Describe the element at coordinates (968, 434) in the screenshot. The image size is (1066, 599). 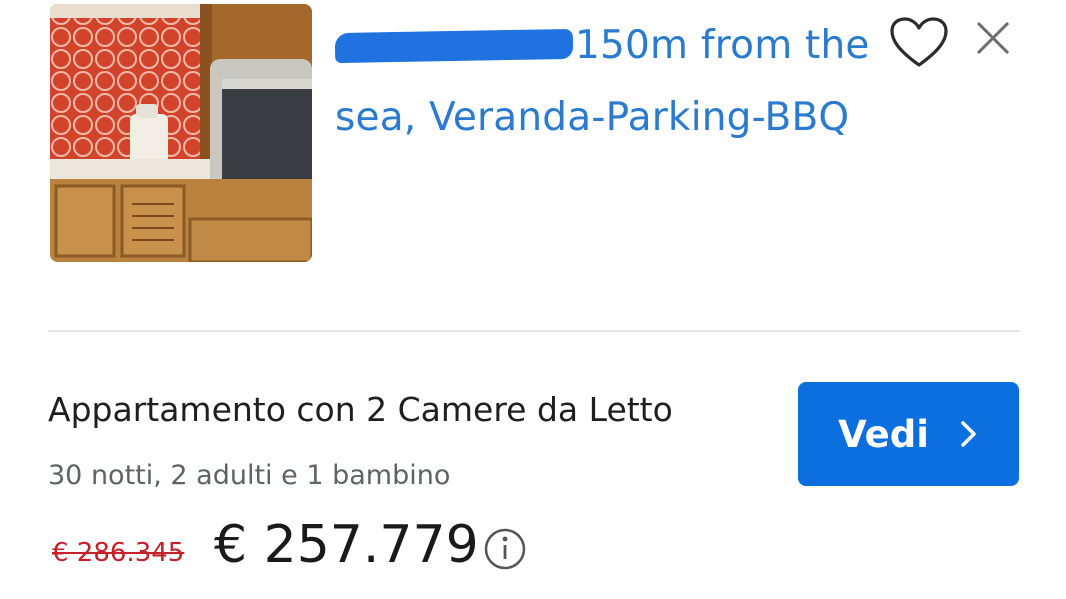
I see `chevron-right-icon` at that location.